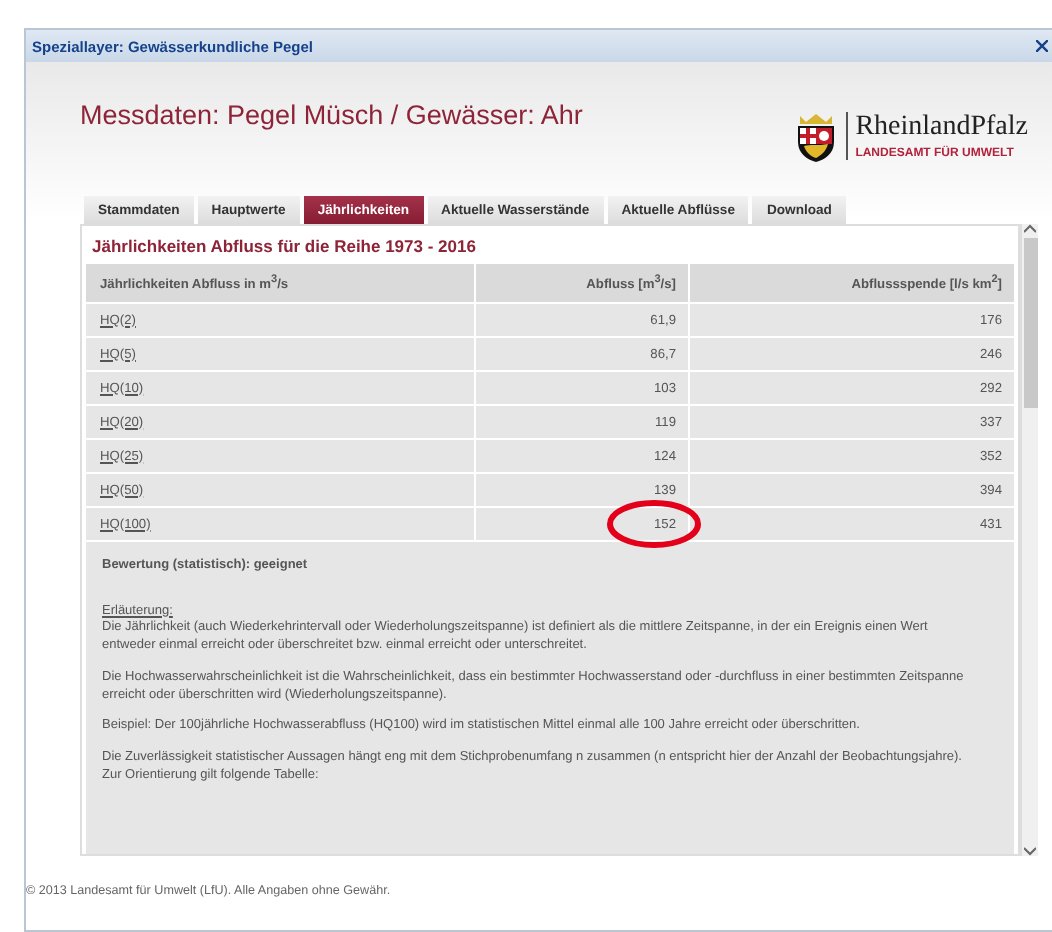  What do you see at coordinates (1030, 323) in the screenshot?
I see `scroll-thumb` at bounding box center [1030, 323].